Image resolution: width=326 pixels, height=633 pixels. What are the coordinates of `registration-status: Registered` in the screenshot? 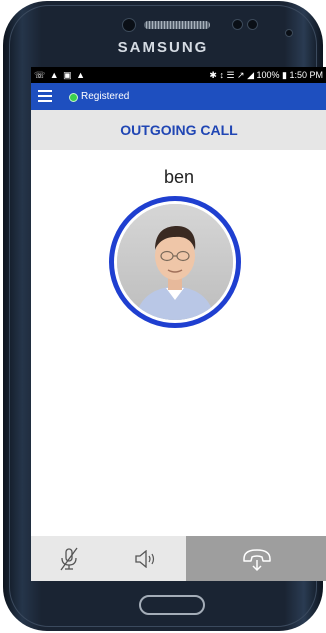 It's located at (105, 96).